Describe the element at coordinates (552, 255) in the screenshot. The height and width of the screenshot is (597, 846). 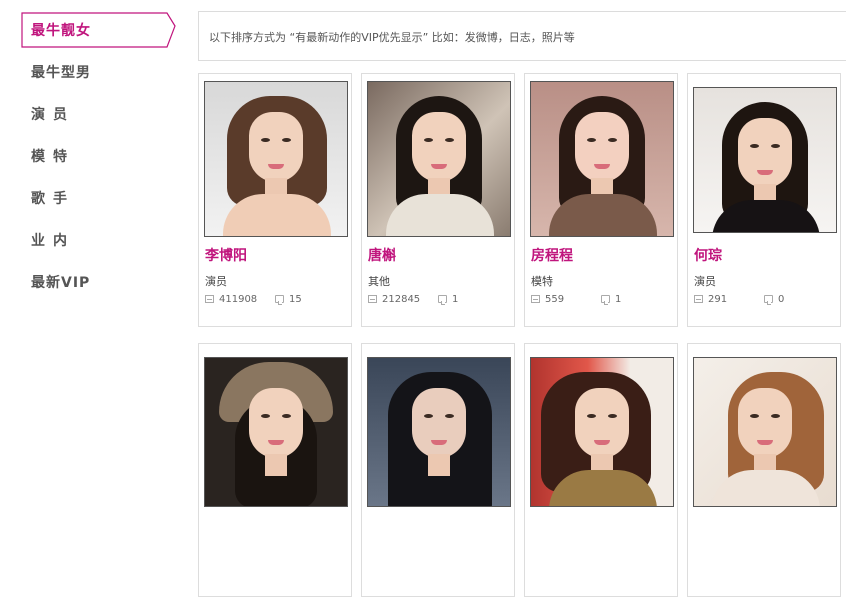
I see `profile-name: 房程程` at that location.